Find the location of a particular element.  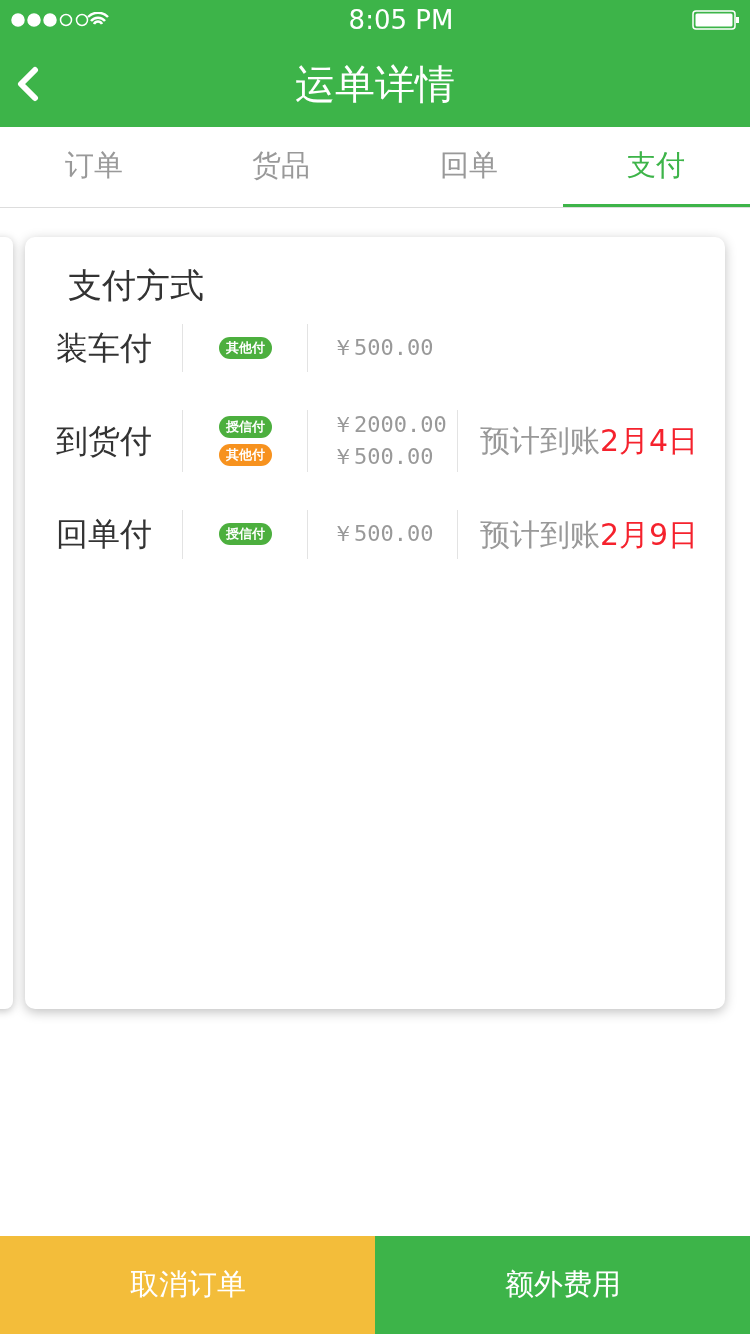

status-time: 8:05 PM is located at coordinates (401, 20).